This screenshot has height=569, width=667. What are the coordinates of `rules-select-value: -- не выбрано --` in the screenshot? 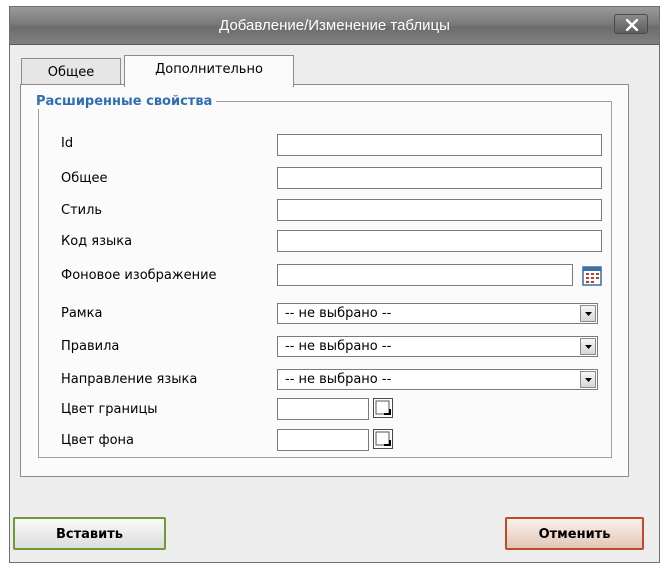 It's located at (338, 346).